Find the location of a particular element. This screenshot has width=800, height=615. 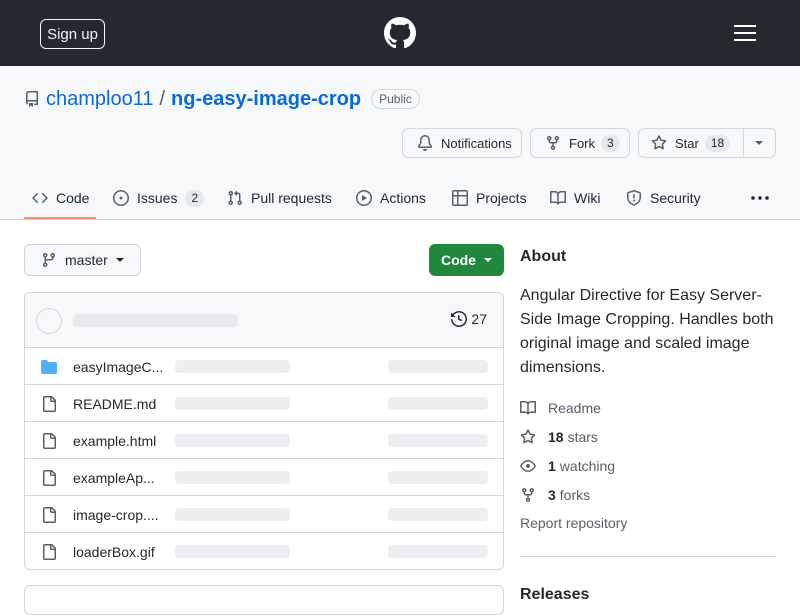

play-icon is located at coordinates (364, 198).